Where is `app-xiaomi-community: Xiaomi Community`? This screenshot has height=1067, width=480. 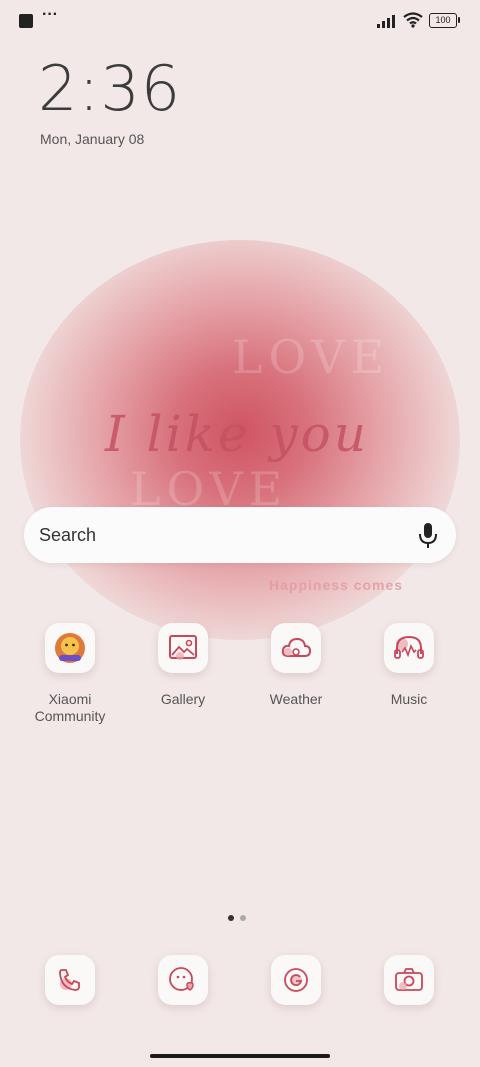
app-xiaomi-community: Xiaomi Community is located at coordinates (70, 674).